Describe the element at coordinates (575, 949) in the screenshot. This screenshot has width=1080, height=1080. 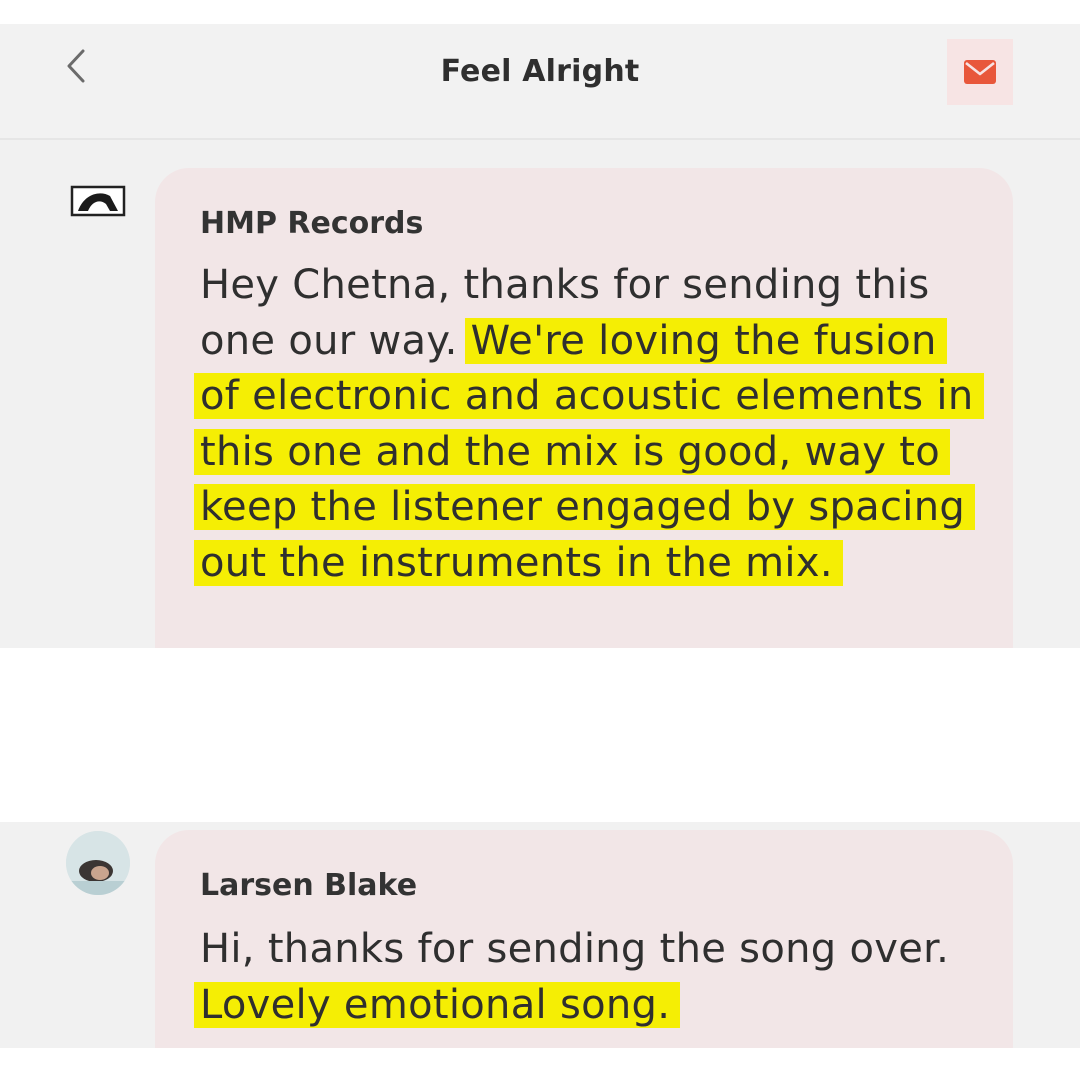
I see `message-text-plain: Hi, thanks for sending the song over.` at that location.